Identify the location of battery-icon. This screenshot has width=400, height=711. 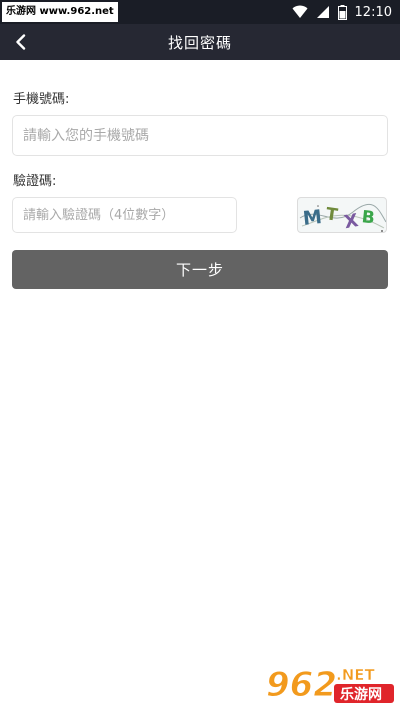
(342, 12).